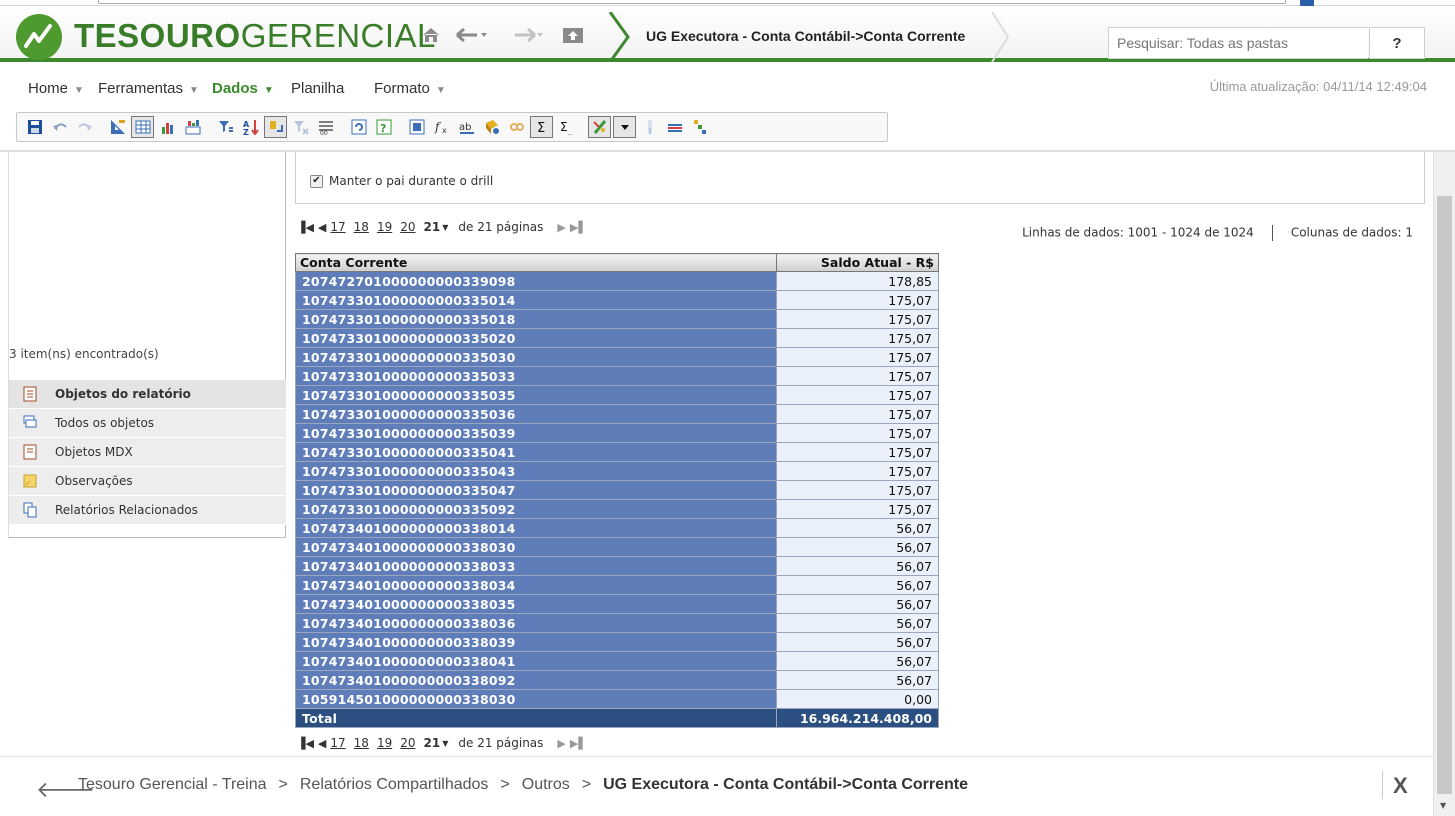  What do you see at coordinates (441, 127) in the screenshot?
I see `formula-icon: fx` at bounding box center [441, 127].